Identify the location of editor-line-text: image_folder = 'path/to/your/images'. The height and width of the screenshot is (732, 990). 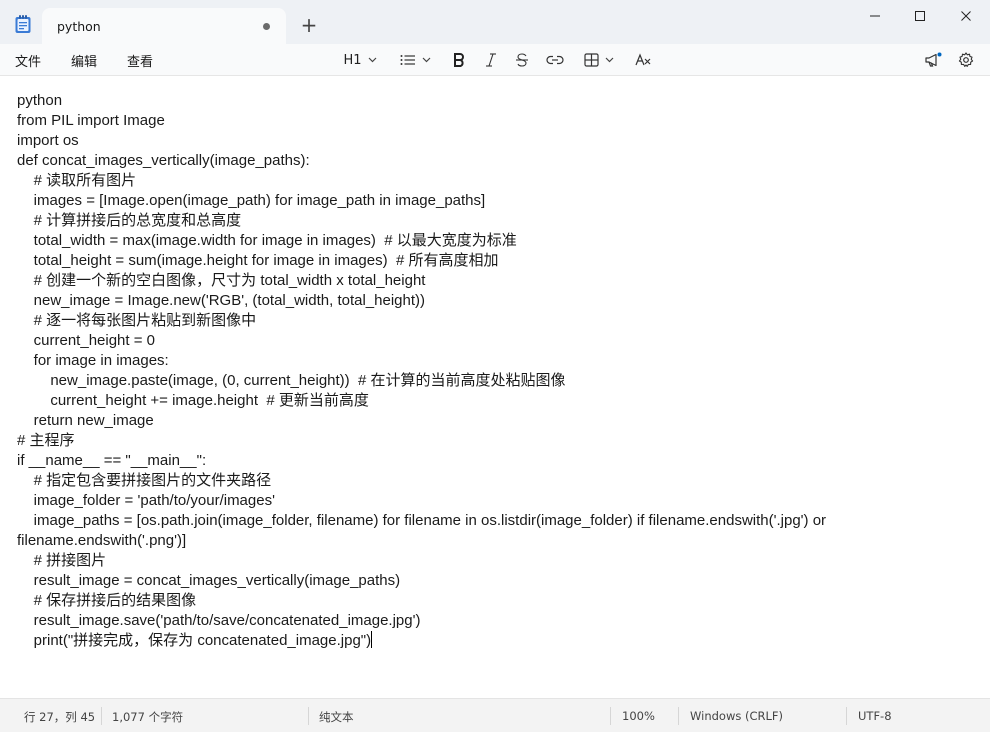
(146, 500).